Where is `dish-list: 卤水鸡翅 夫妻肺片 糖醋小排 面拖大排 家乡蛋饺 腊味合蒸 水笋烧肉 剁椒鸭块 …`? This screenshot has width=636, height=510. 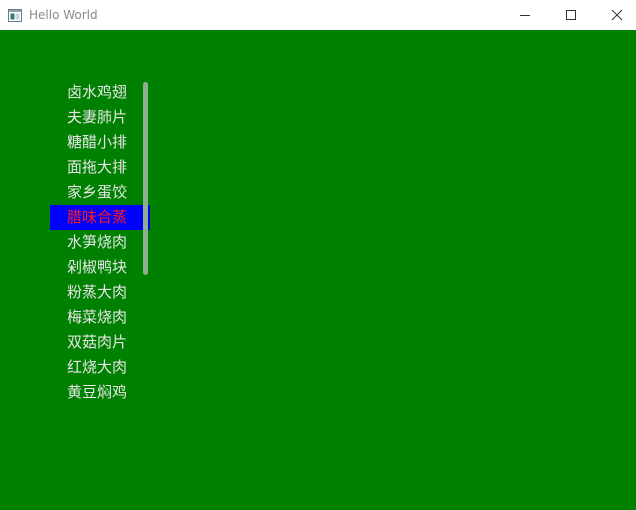
dish-list: 卤水鸡翅 夫妻肺片 糖醋小排 面拖大排 家乡蛋饺 腊味合蒸 水笋烧肉 剁椒鸭块 … is located at coordinates (100, 242).